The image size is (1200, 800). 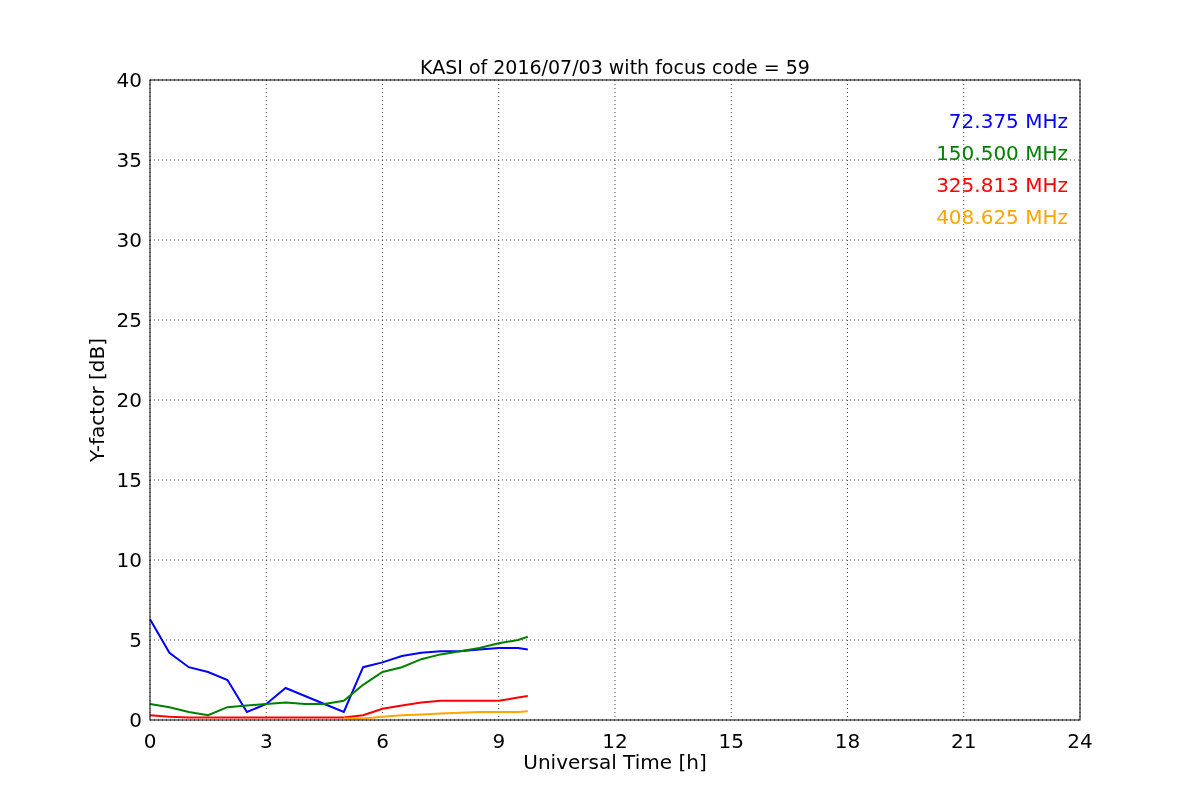 What do you see at coordinates (135, 640) in the screenshot?
I see `y-tick-label: 5` at bounding box center [135, 640].